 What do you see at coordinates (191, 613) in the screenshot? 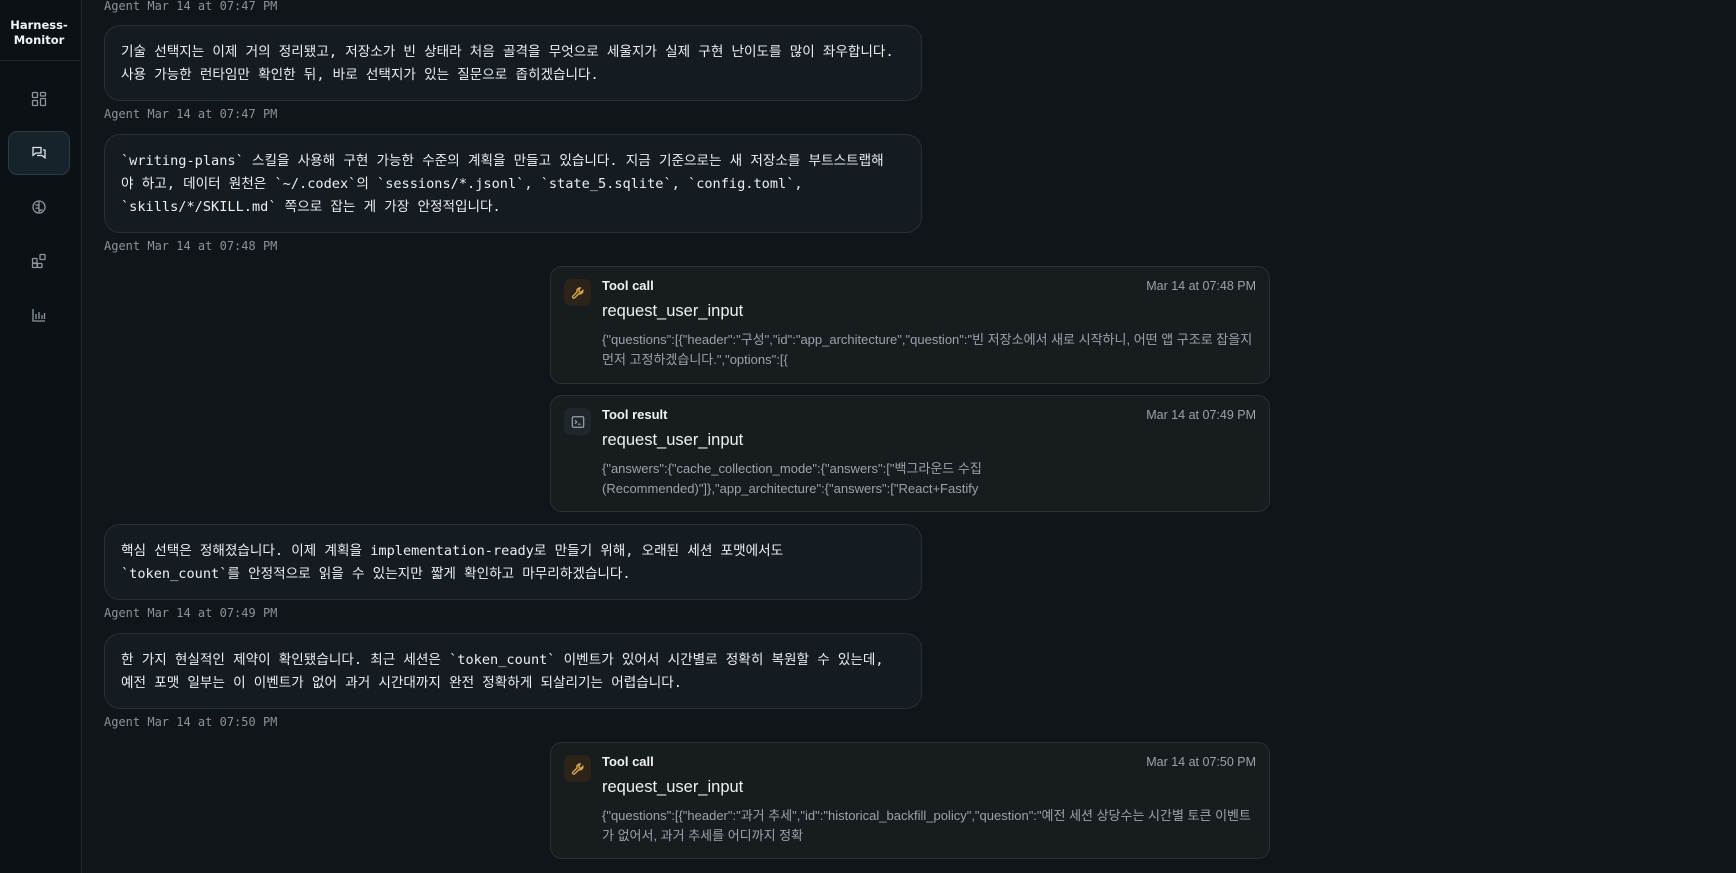
I see `message-meta: Agent Mar 14 at 07:49 PM` at bounding box center [191, 613].